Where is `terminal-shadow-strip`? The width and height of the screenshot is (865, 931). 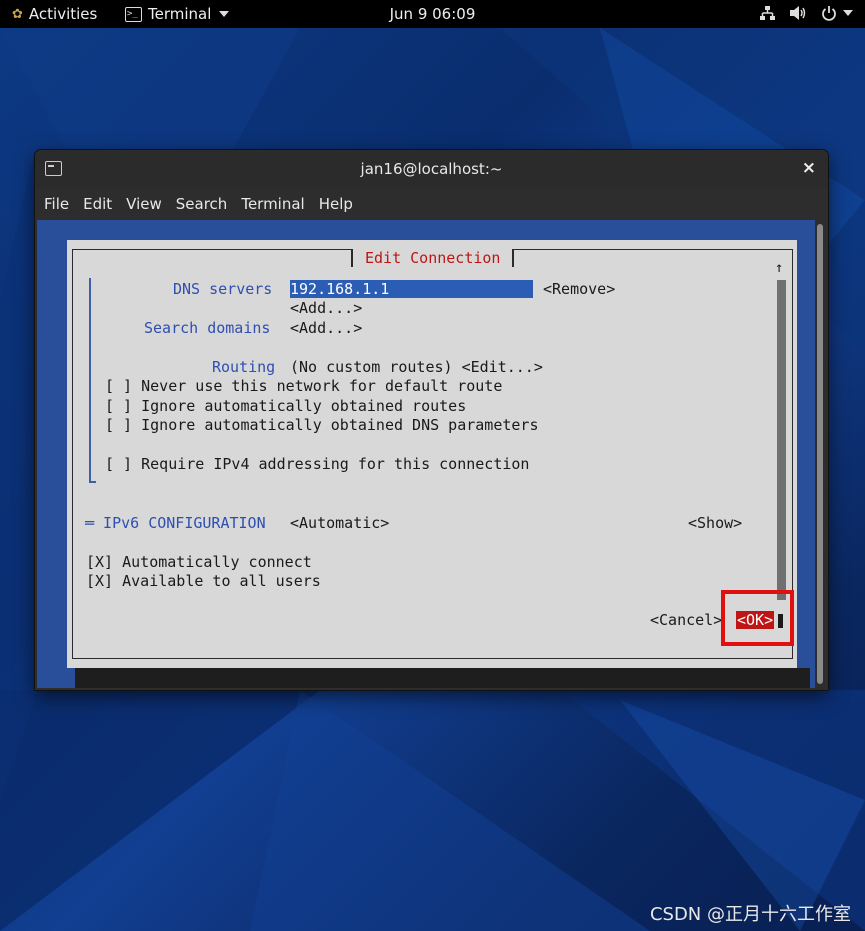
terminal-shadow-strip is located at coordinates (442, 678).